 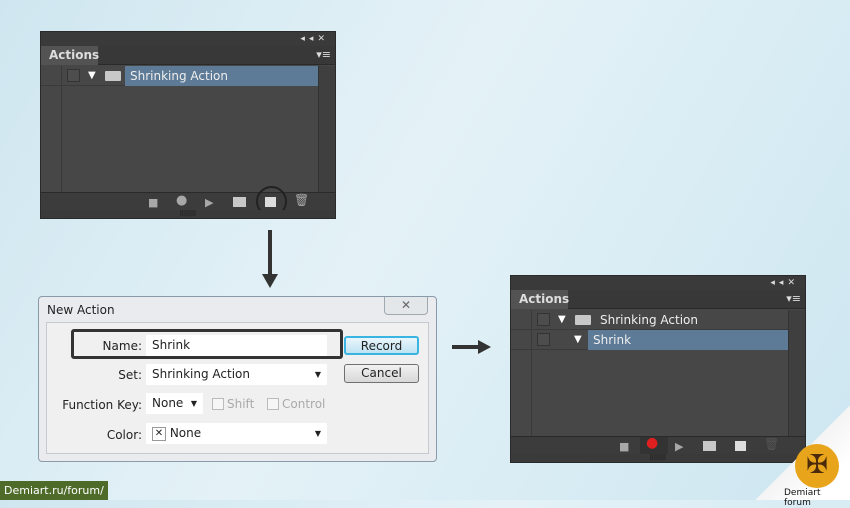 What do you see at coordinates (179, 129) in the screenshot?
I see `actions-list: ▼ Shrinking Action` at bounding box center [179, 129].